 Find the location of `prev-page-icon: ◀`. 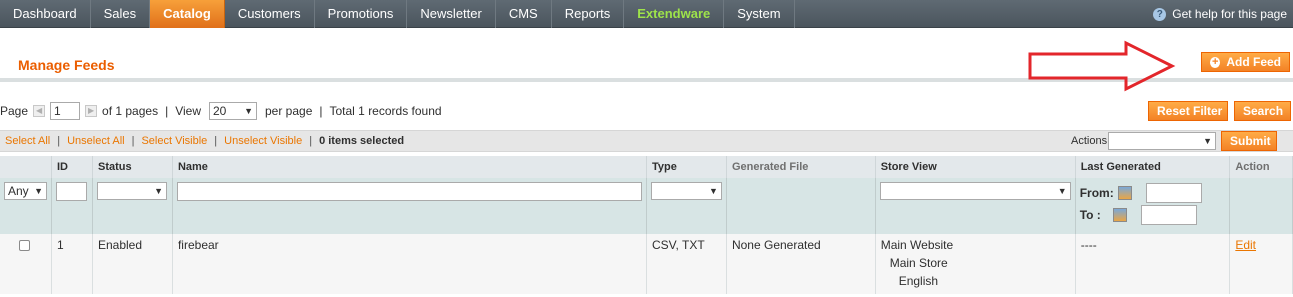

prev-page-icon: ◀ is located at coordinates (39, 111).